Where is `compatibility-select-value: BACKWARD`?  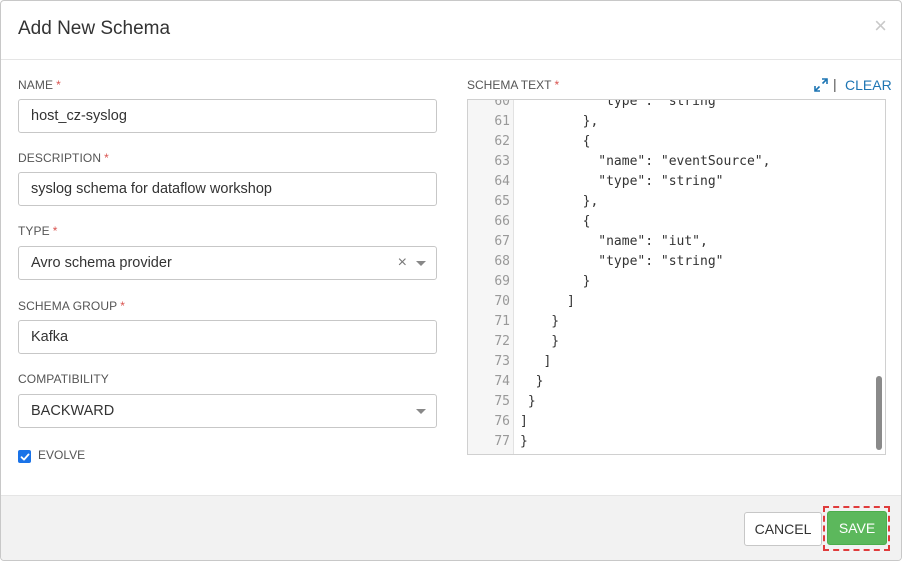 compatibility-select-value: BACKWARD is located at coordinates (73, 411).